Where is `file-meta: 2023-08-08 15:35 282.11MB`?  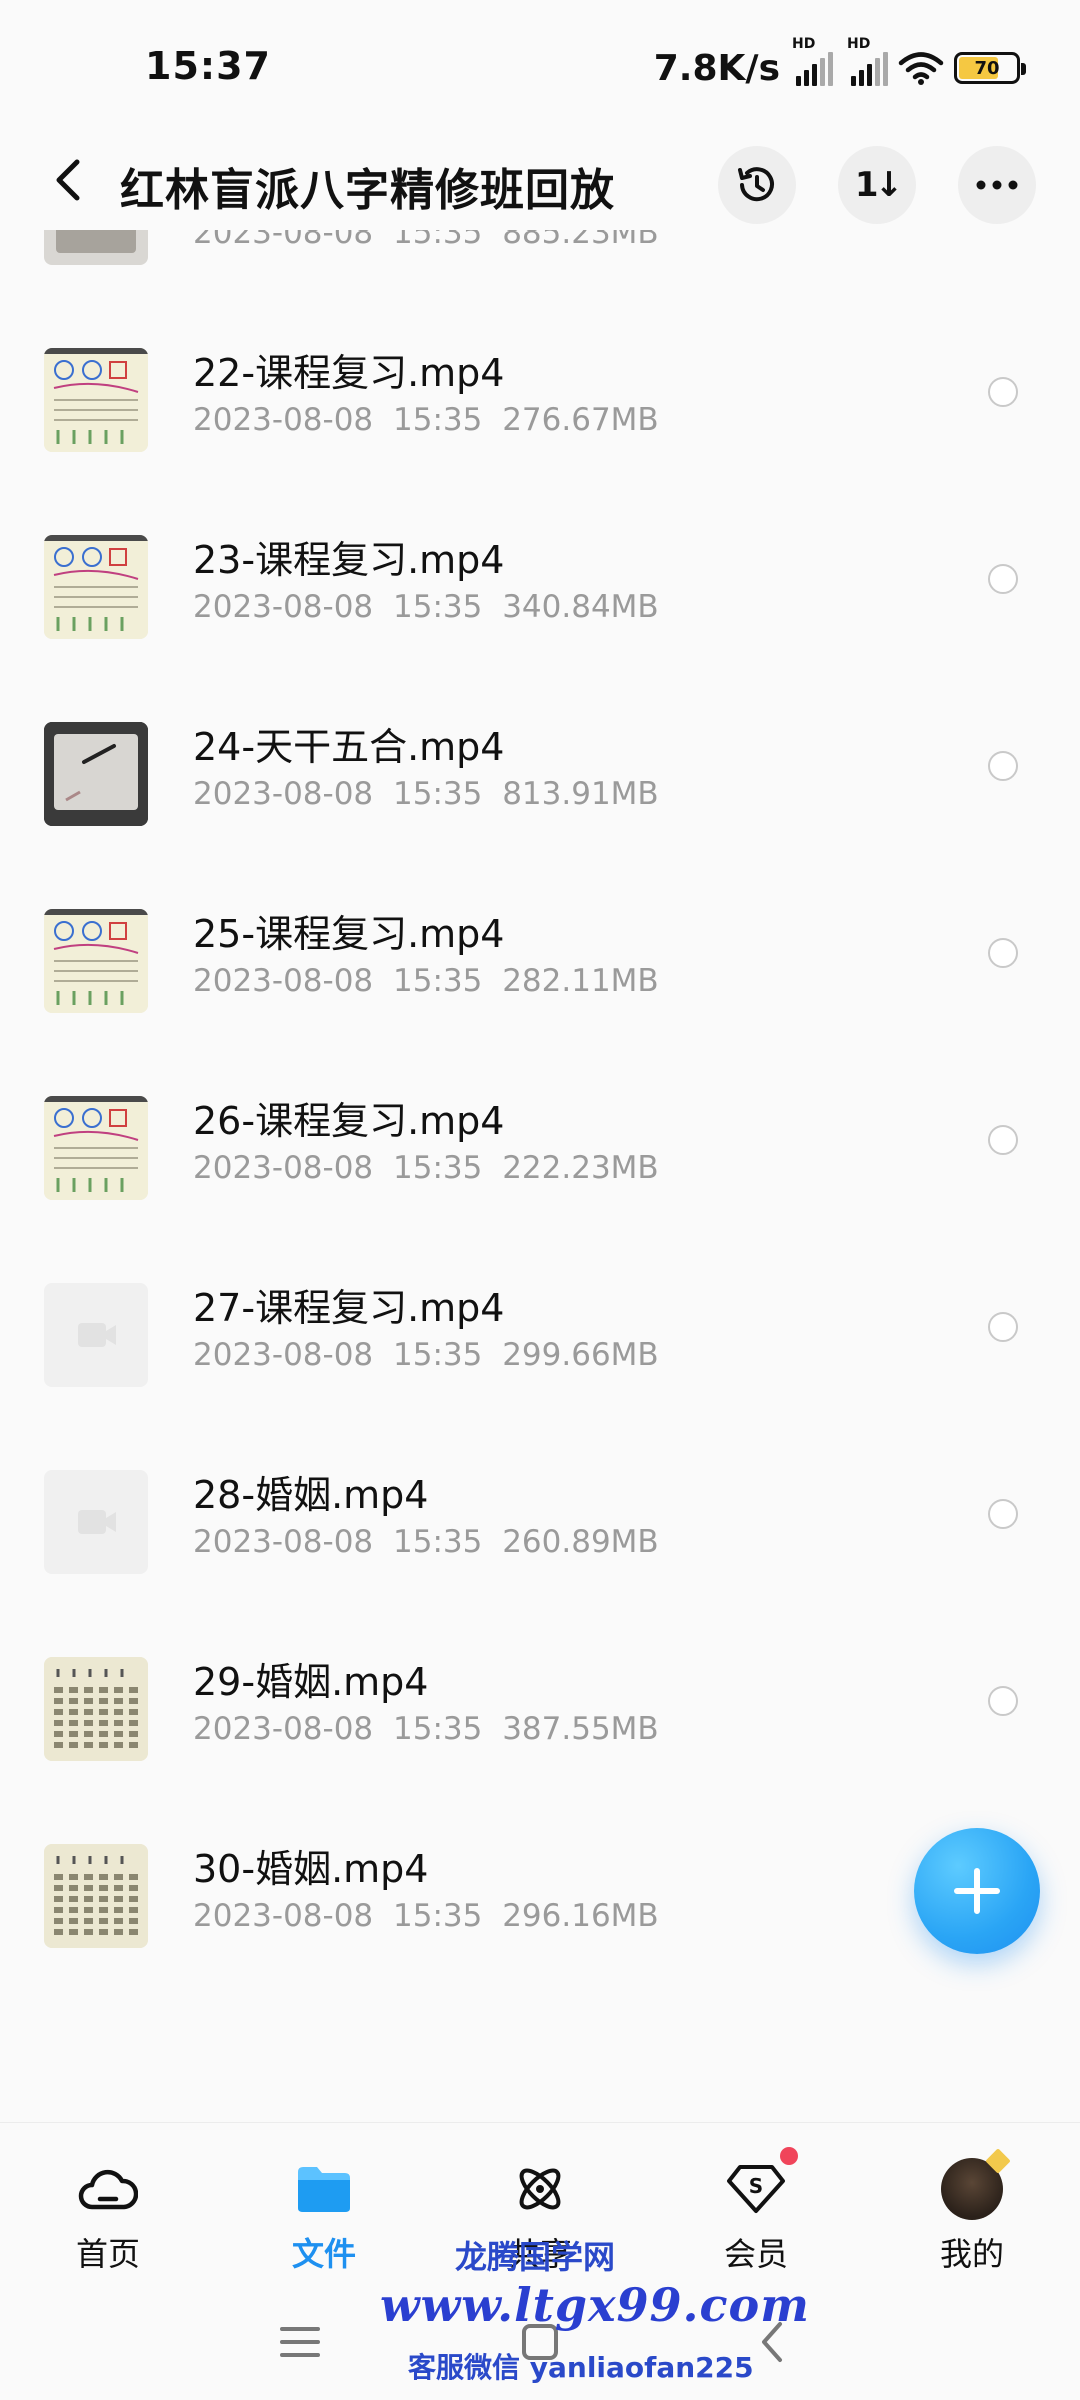 file-meta: 2023-08-08 15:35 282.11MB is located at coordinates (426, 981).